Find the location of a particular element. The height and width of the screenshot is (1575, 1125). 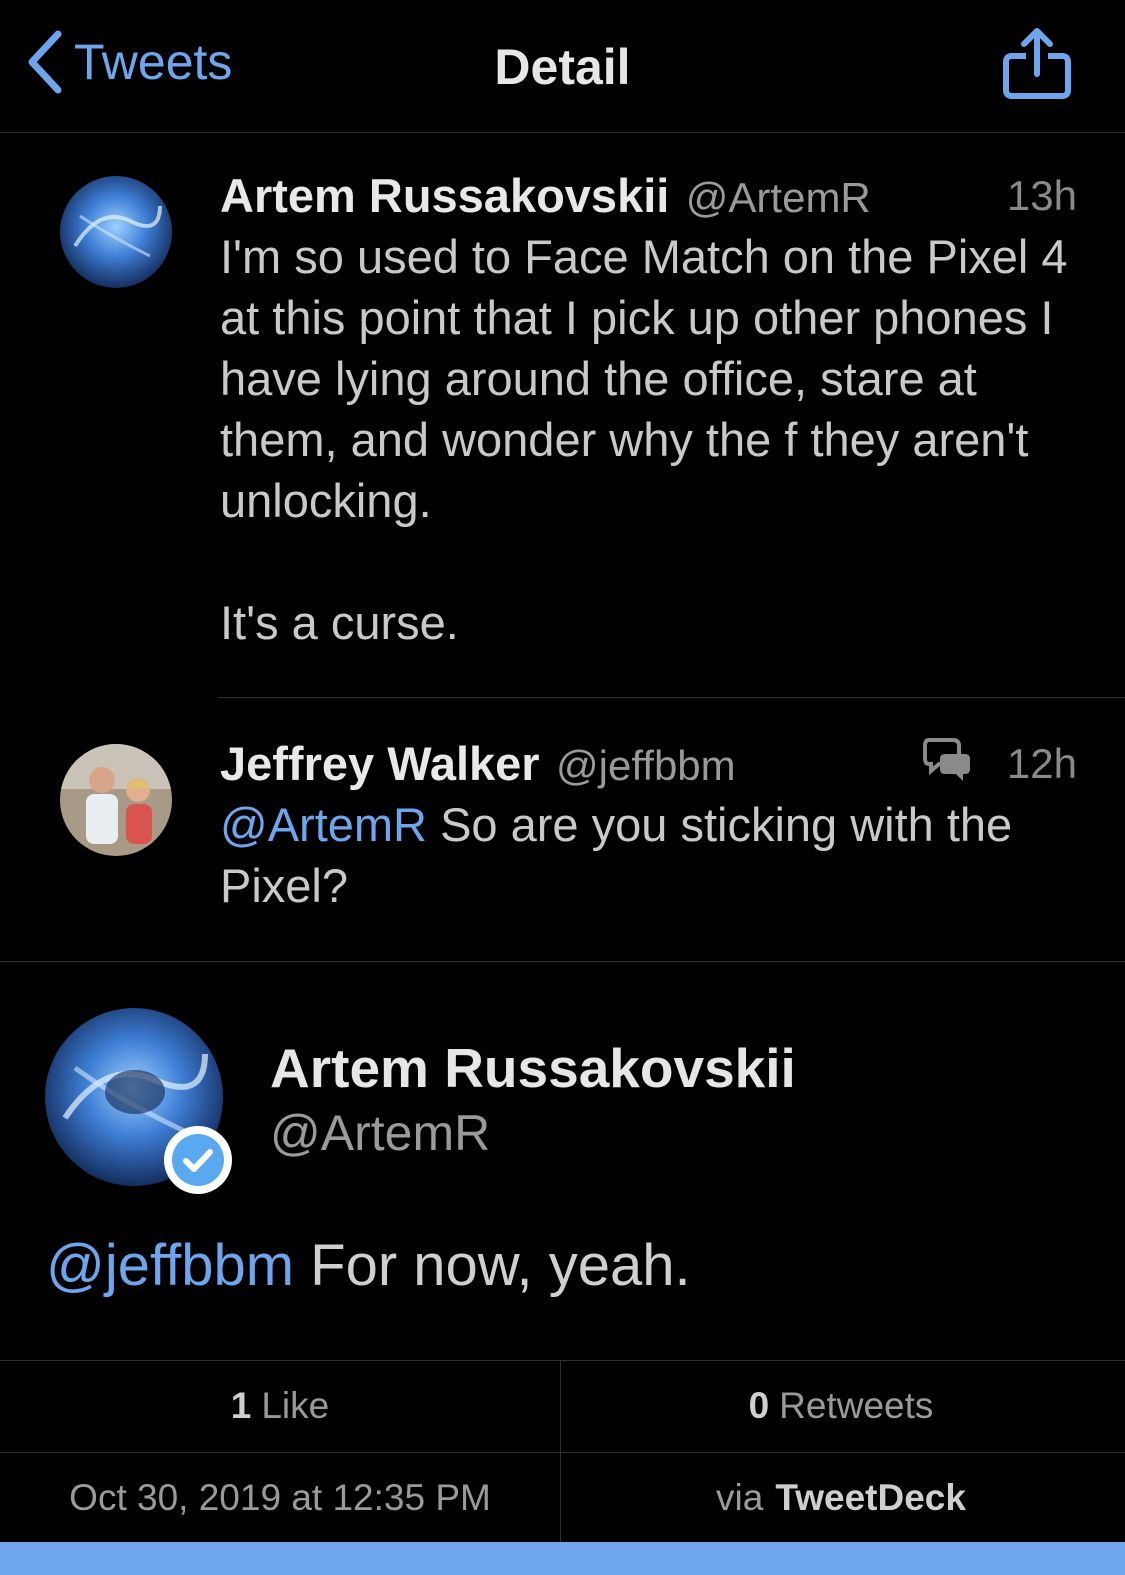

main-author-name: Artem Russakovskii is located at coordinates (533, 1068).